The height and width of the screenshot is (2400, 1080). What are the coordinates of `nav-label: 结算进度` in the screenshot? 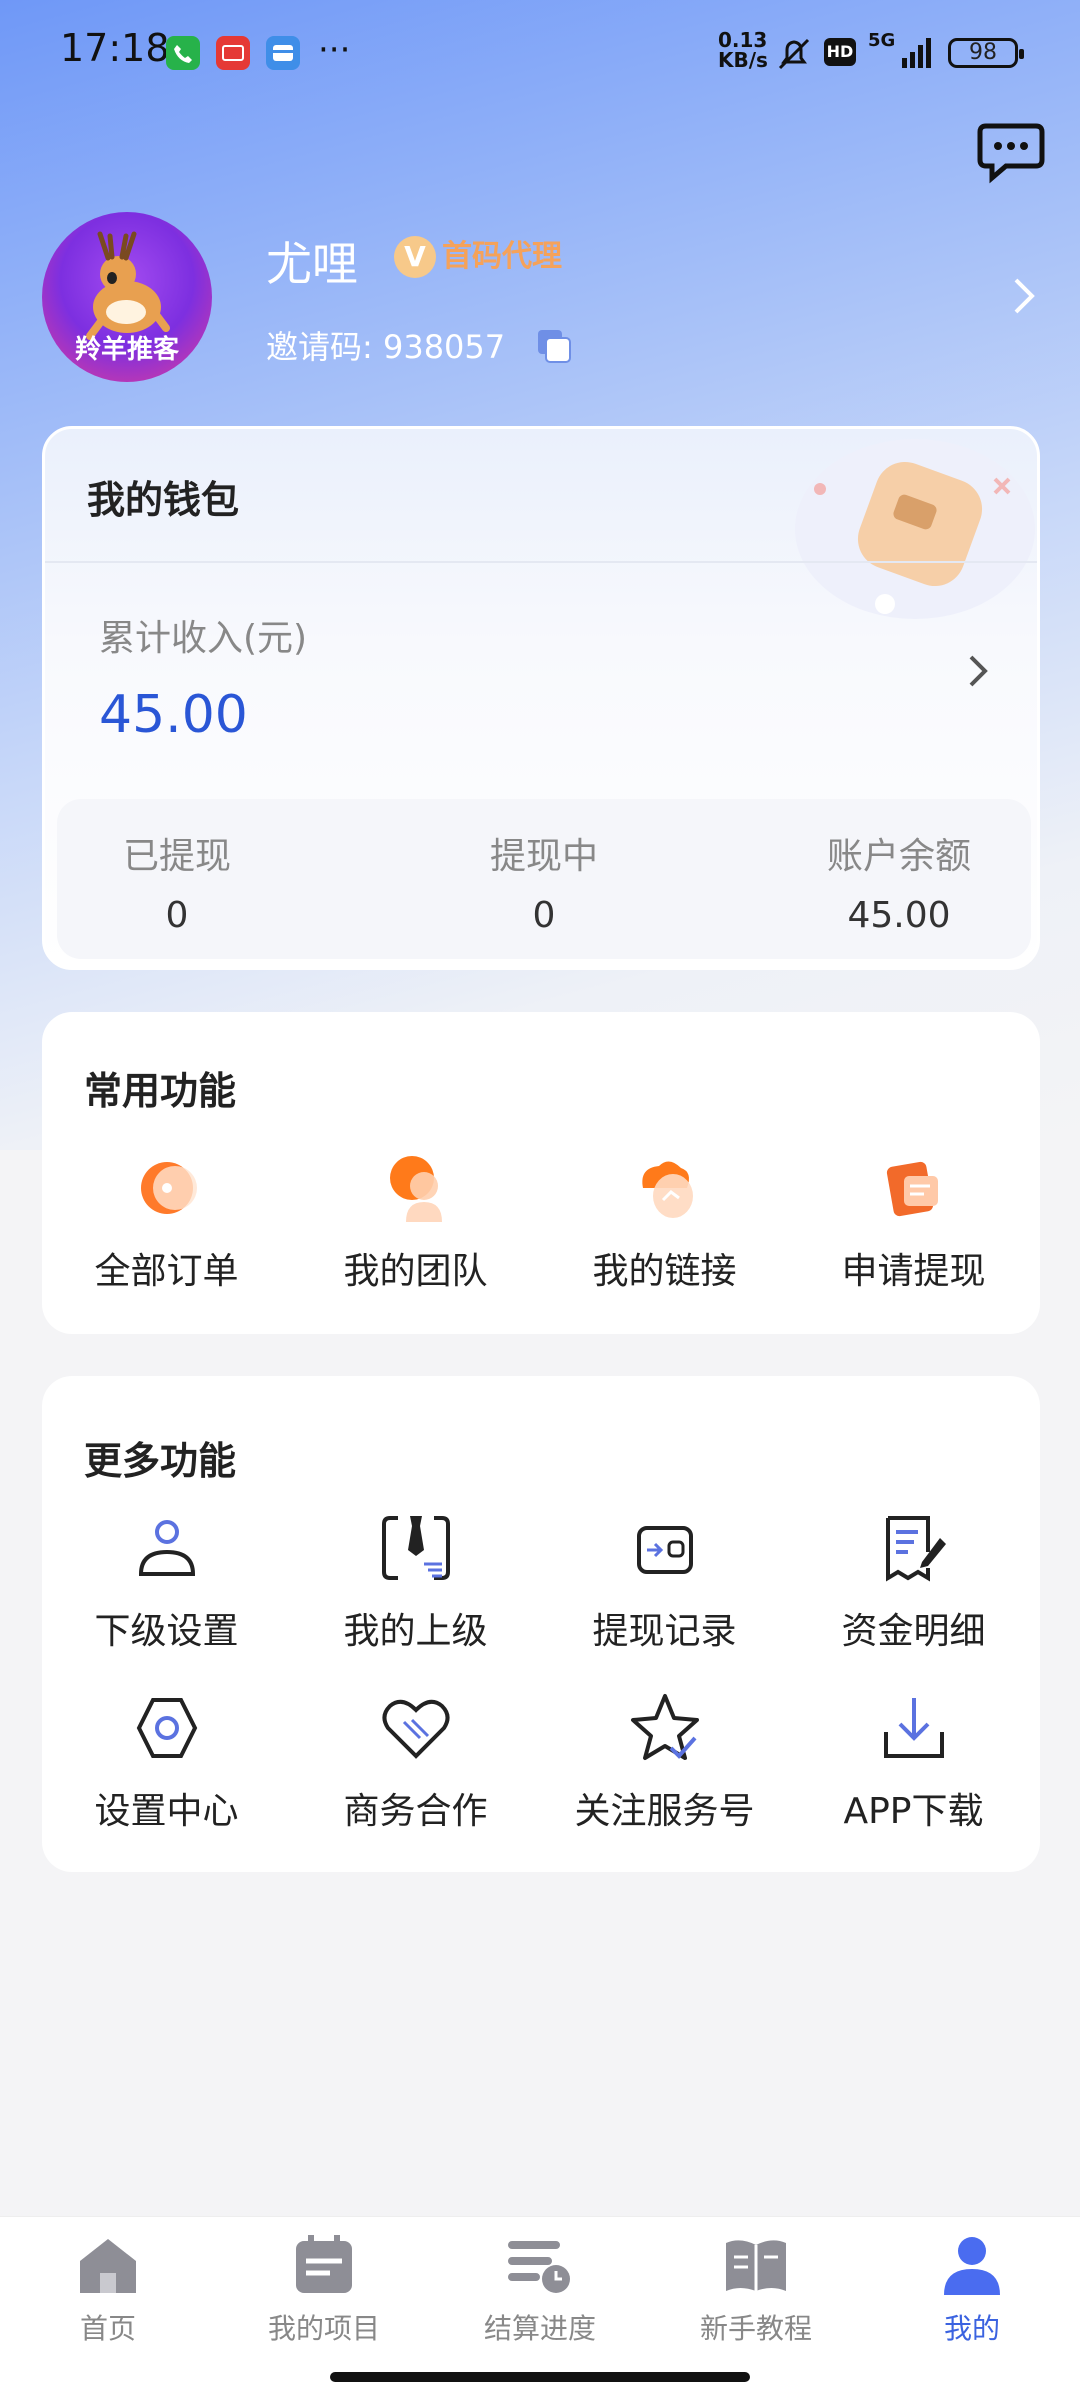 It's located at (539, 2328).